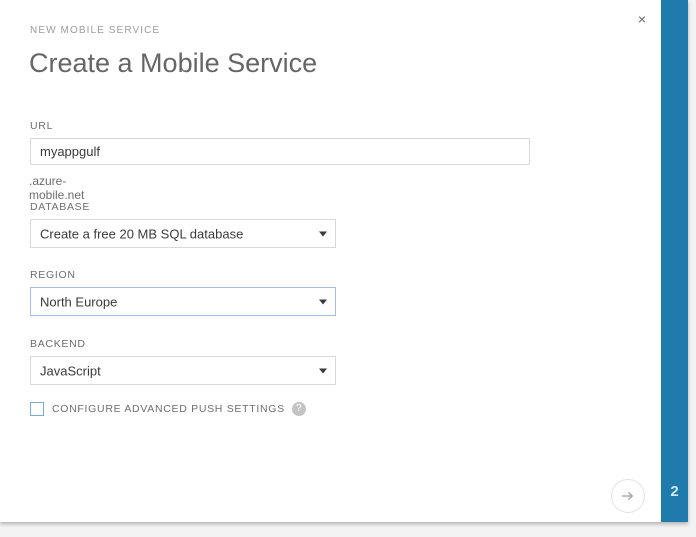  I want to click on url-suffix: .azure-mobile.net, so click(57, 188).